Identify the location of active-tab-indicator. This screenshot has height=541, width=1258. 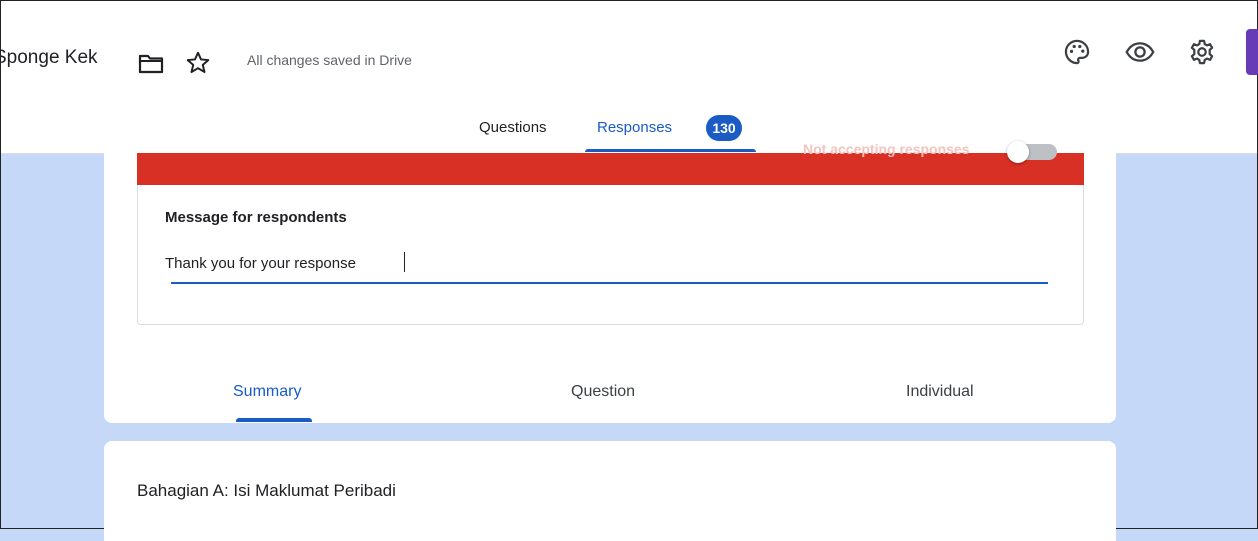
(670, 150).